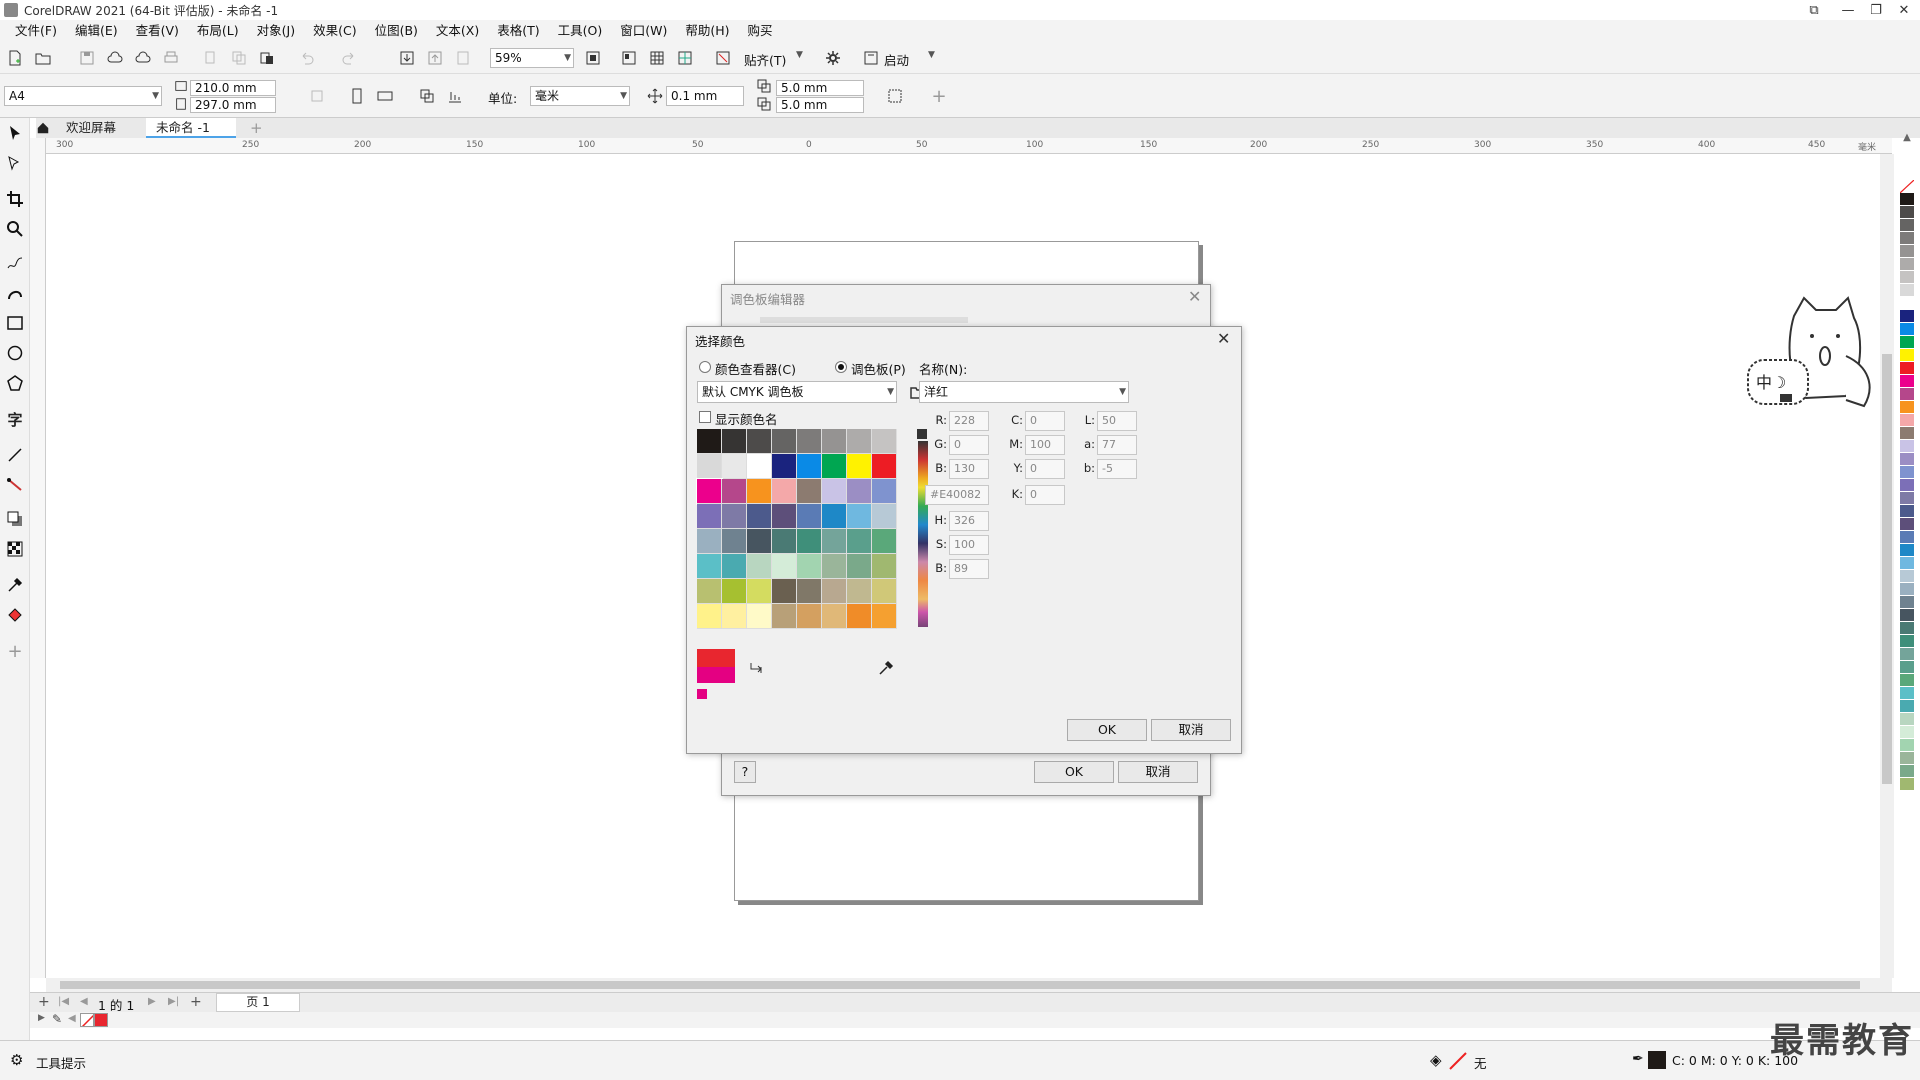  Describe the element at coordinates (580, 96) in the screenshot. I see `unit-select: 毫米 ▼` at that location.